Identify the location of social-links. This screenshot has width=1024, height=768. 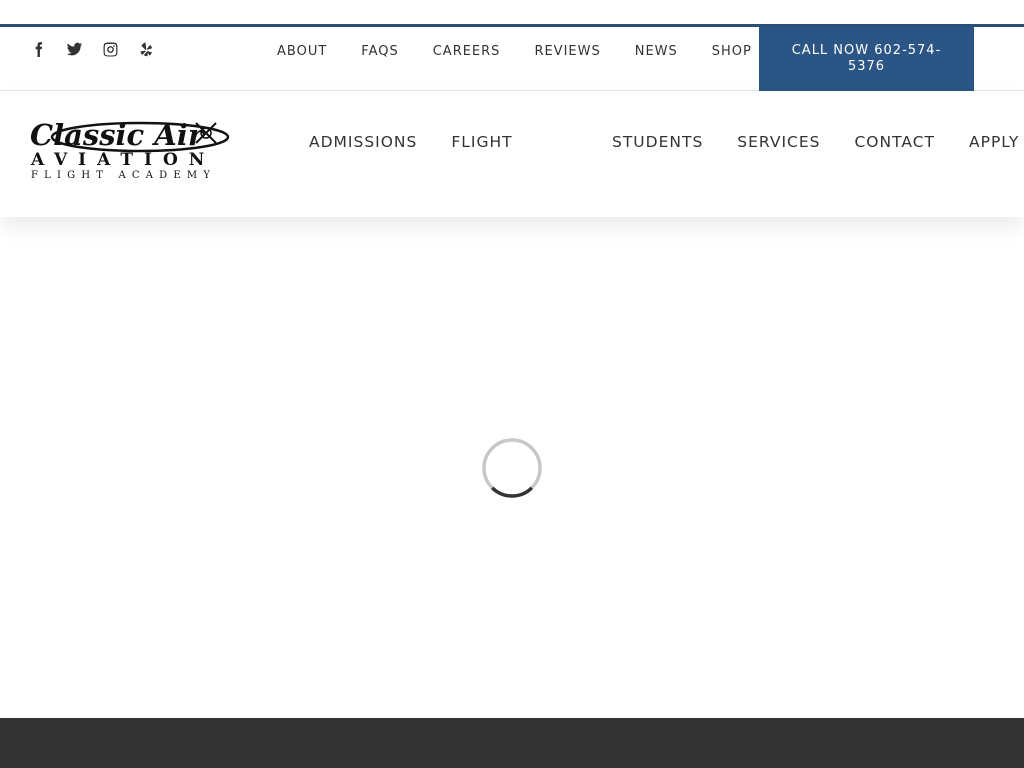
(102, 49).